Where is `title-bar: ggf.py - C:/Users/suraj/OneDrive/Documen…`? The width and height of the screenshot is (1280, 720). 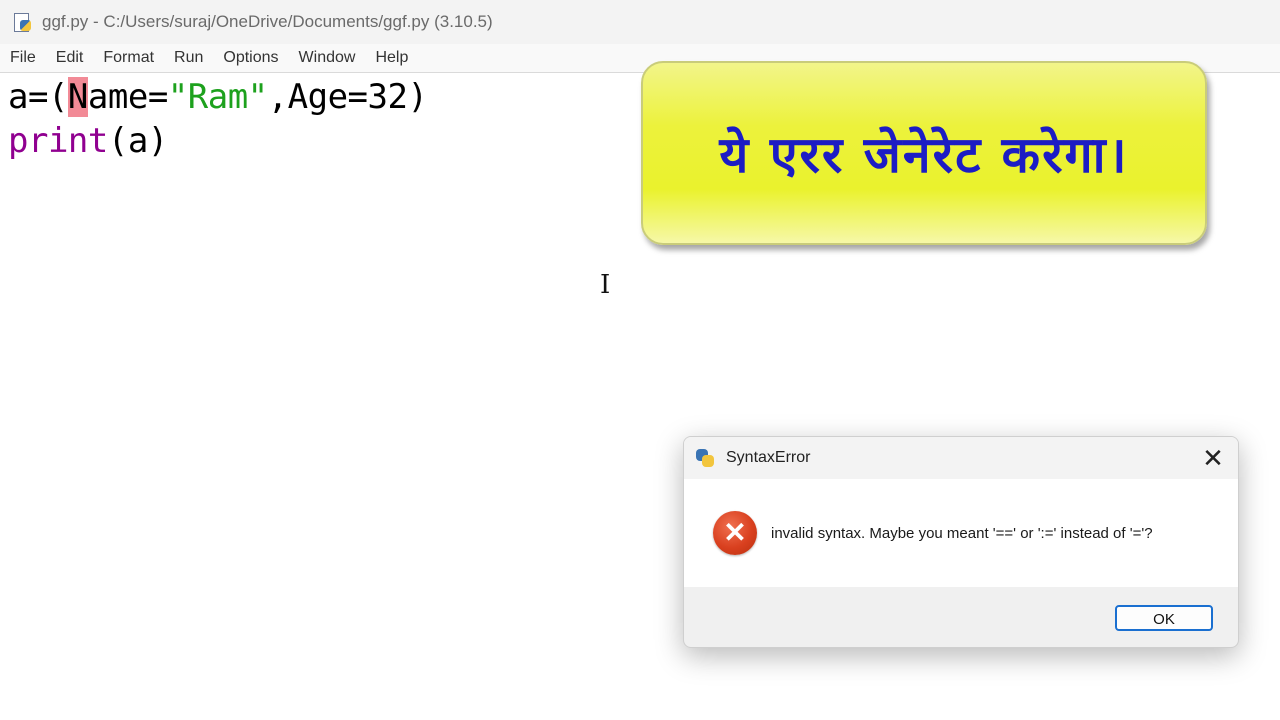 title-bar: ggf.py - C:/Users/suraj/OneDrive/Documen… is located at coordinates (640, 22).